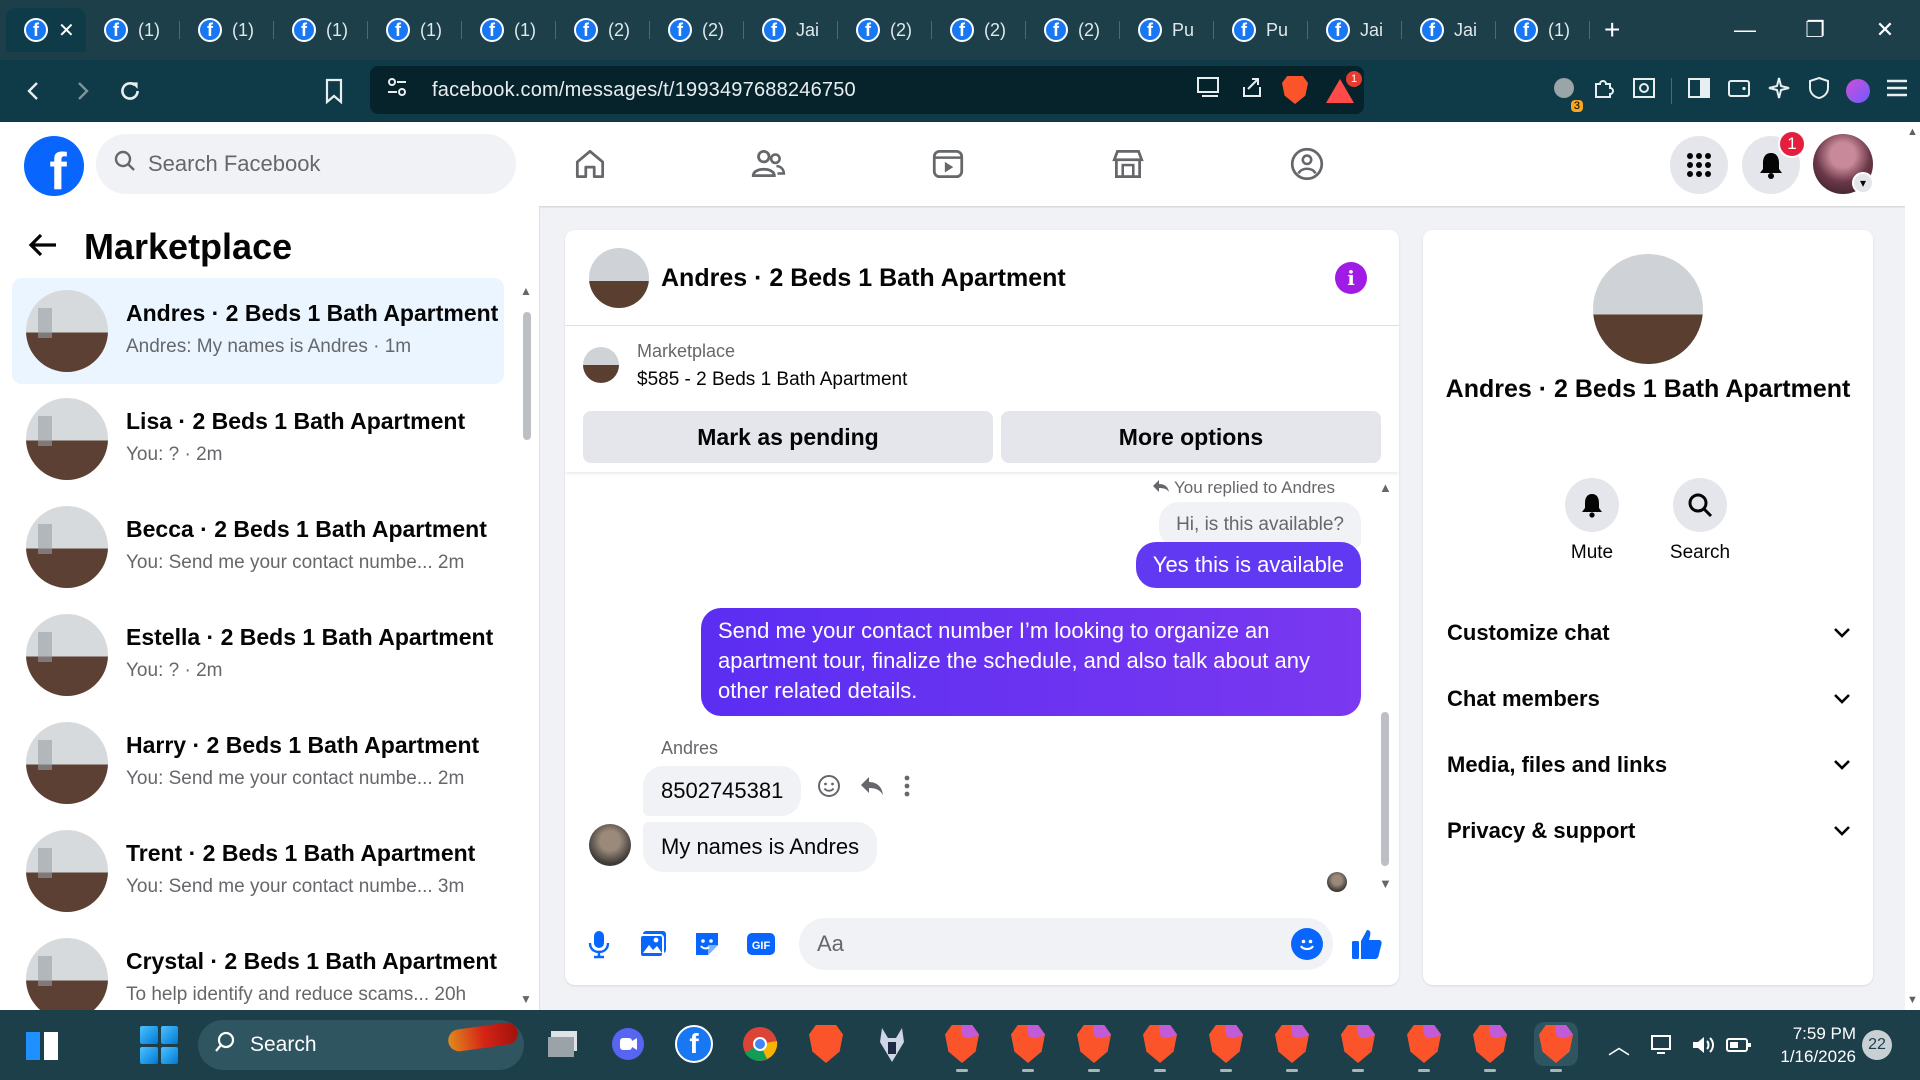 The width and height of the screenshot is (1920, 1080). I want to click on back-arrow-icon, so click(43, 247).